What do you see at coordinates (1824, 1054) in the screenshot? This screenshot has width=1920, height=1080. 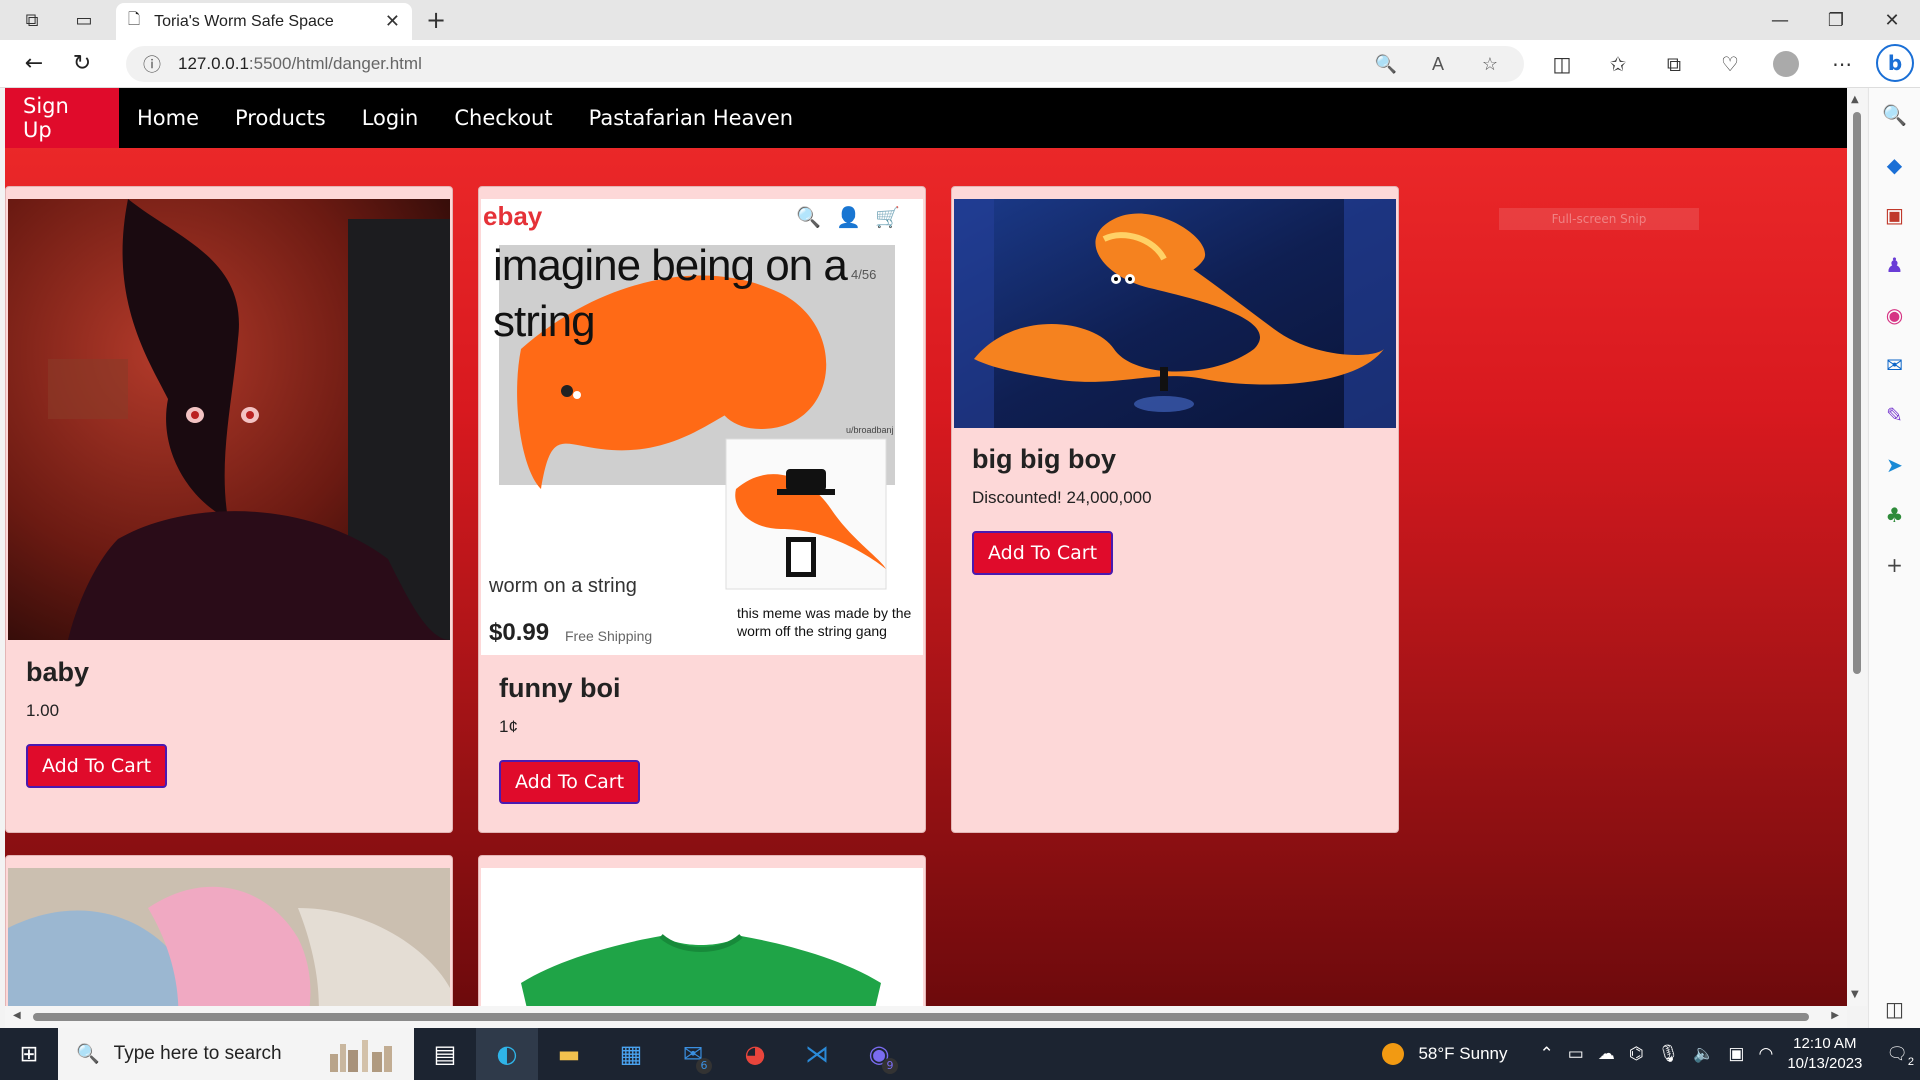 I see `clock: 12:10 AM 10/13/2023` at bounding box center [1824, 1054].